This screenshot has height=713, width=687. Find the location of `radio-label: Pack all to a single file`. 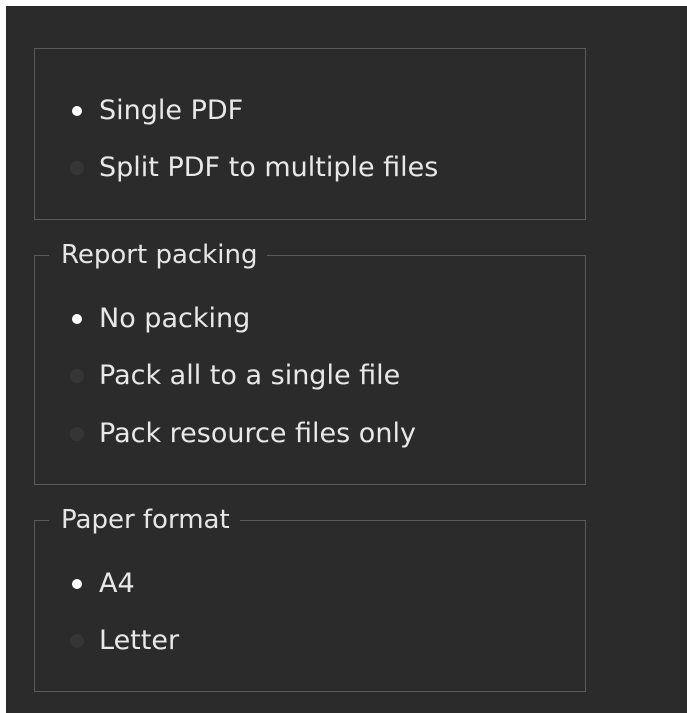

radio-label: Pack all to a single file is located at coordinates (250, 375).